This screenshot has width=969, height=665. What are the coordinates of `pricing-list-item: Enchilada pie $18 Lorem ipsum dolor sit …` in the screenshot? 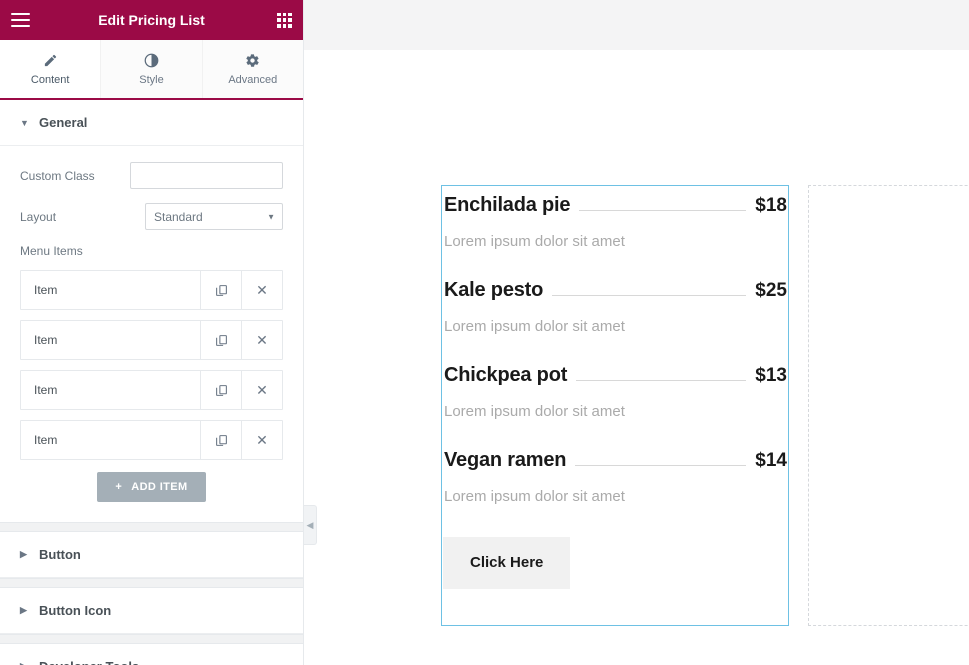 It's located at (615, 222).